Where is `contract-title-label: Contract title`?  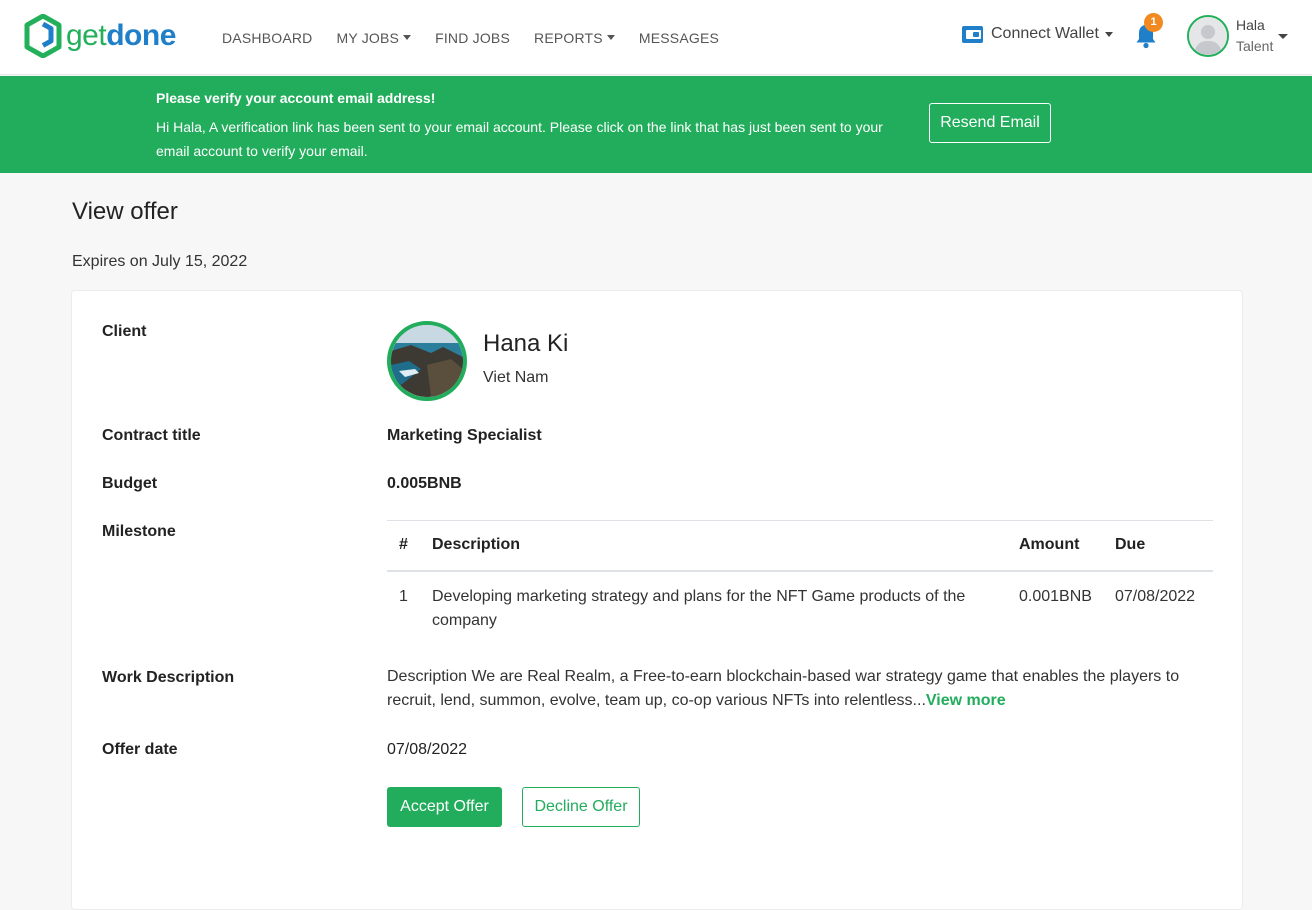 contract-title-label: Contract title is located at coordinates (151, 435).